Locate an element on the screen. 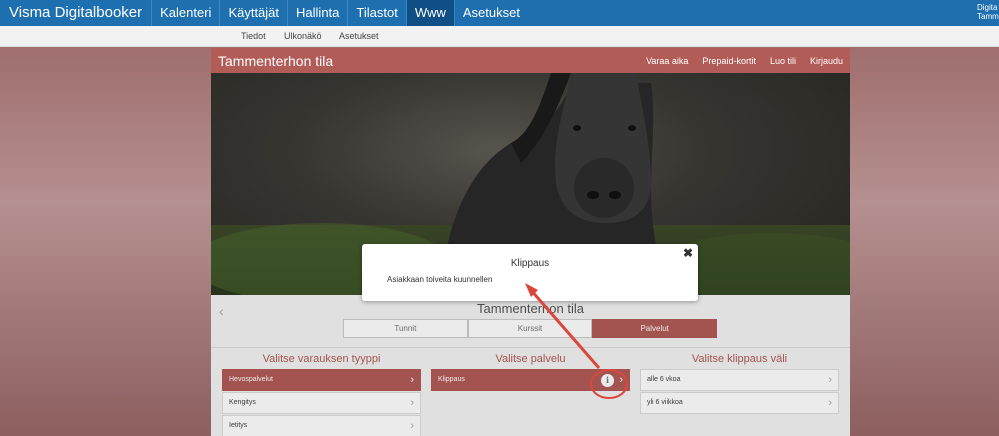 The image size is (999, 436). popover-title: Klippaus is located at coordinates (530, 263).